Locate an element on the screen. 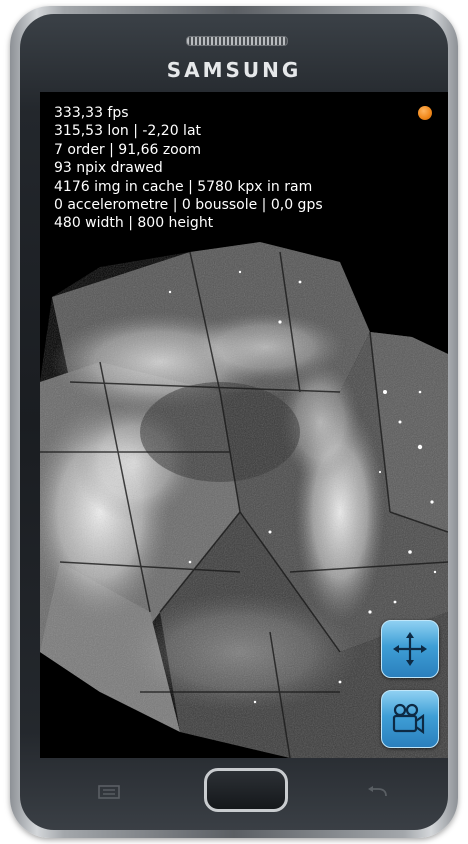  hud-order-zoom: 7 order | 91,66 zoom is located at coordinates (127, 149).